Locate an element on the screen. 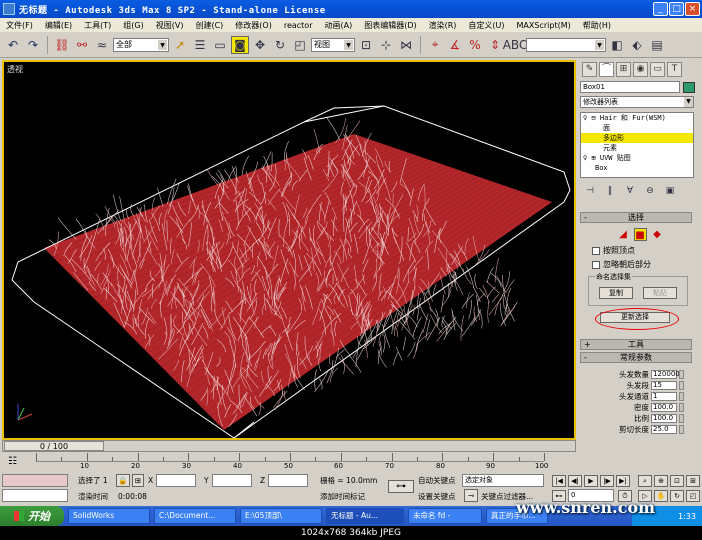  percent-snap-icon: % is located at coordinates (475, 45).